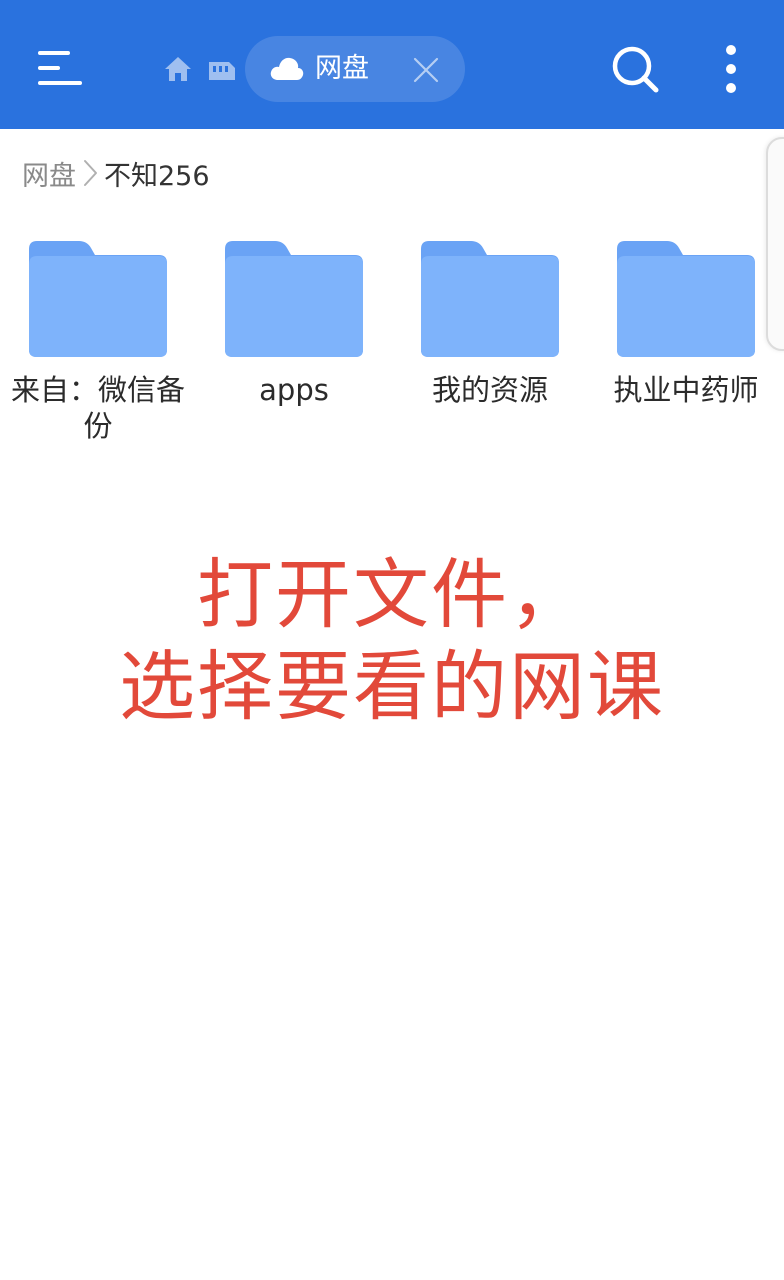 The height and width of the screenshot is (1280, 784). Describe the element at coordinates (731, 69) in the screenshot. I see `more-vertical-icon` at that location.